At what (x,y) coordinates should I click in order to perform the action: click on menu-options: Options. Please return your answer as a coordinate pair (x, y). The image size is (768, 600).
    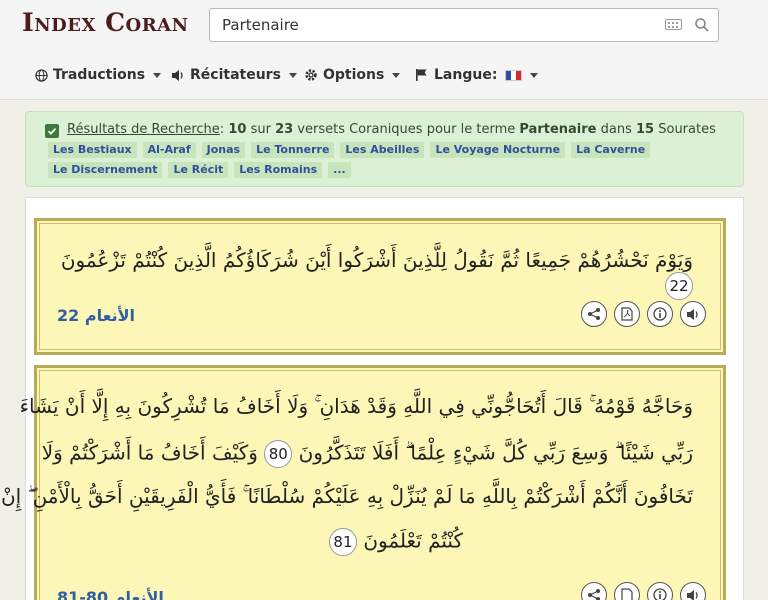
    Looking at the image, I should click on (352, 75).